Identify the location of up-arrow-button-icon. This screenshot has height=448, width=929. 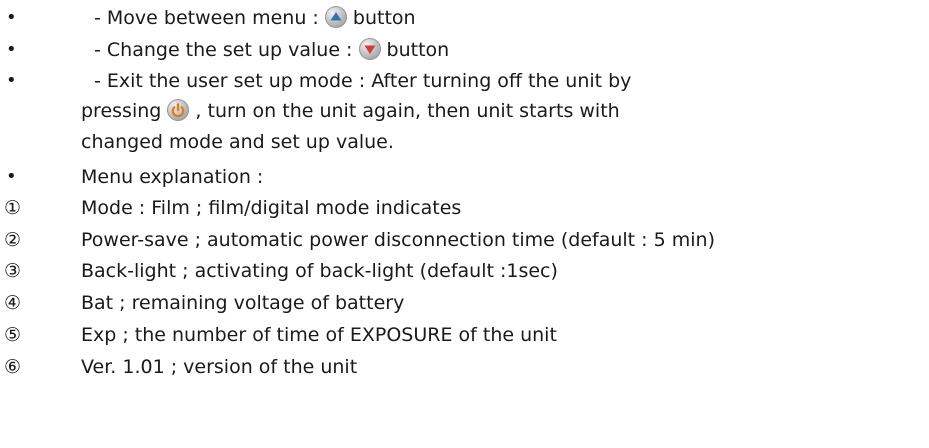
(335, 17).